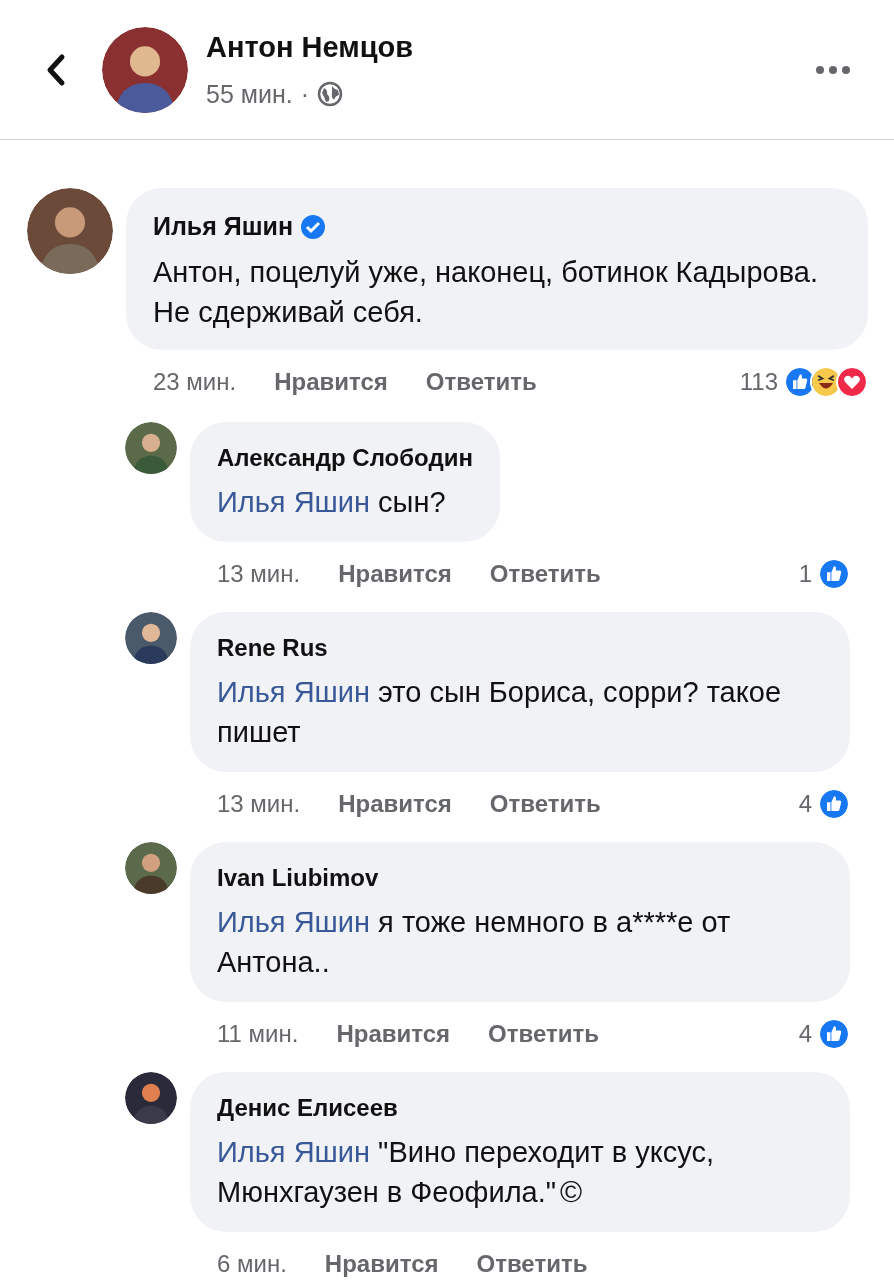 The height and width of the screenshot is (1280, 894). What do you see at coordinates (345, 457) in the screenshot?
I see `commenter-name: Александр Слободин` at bounding box center [345, 457].